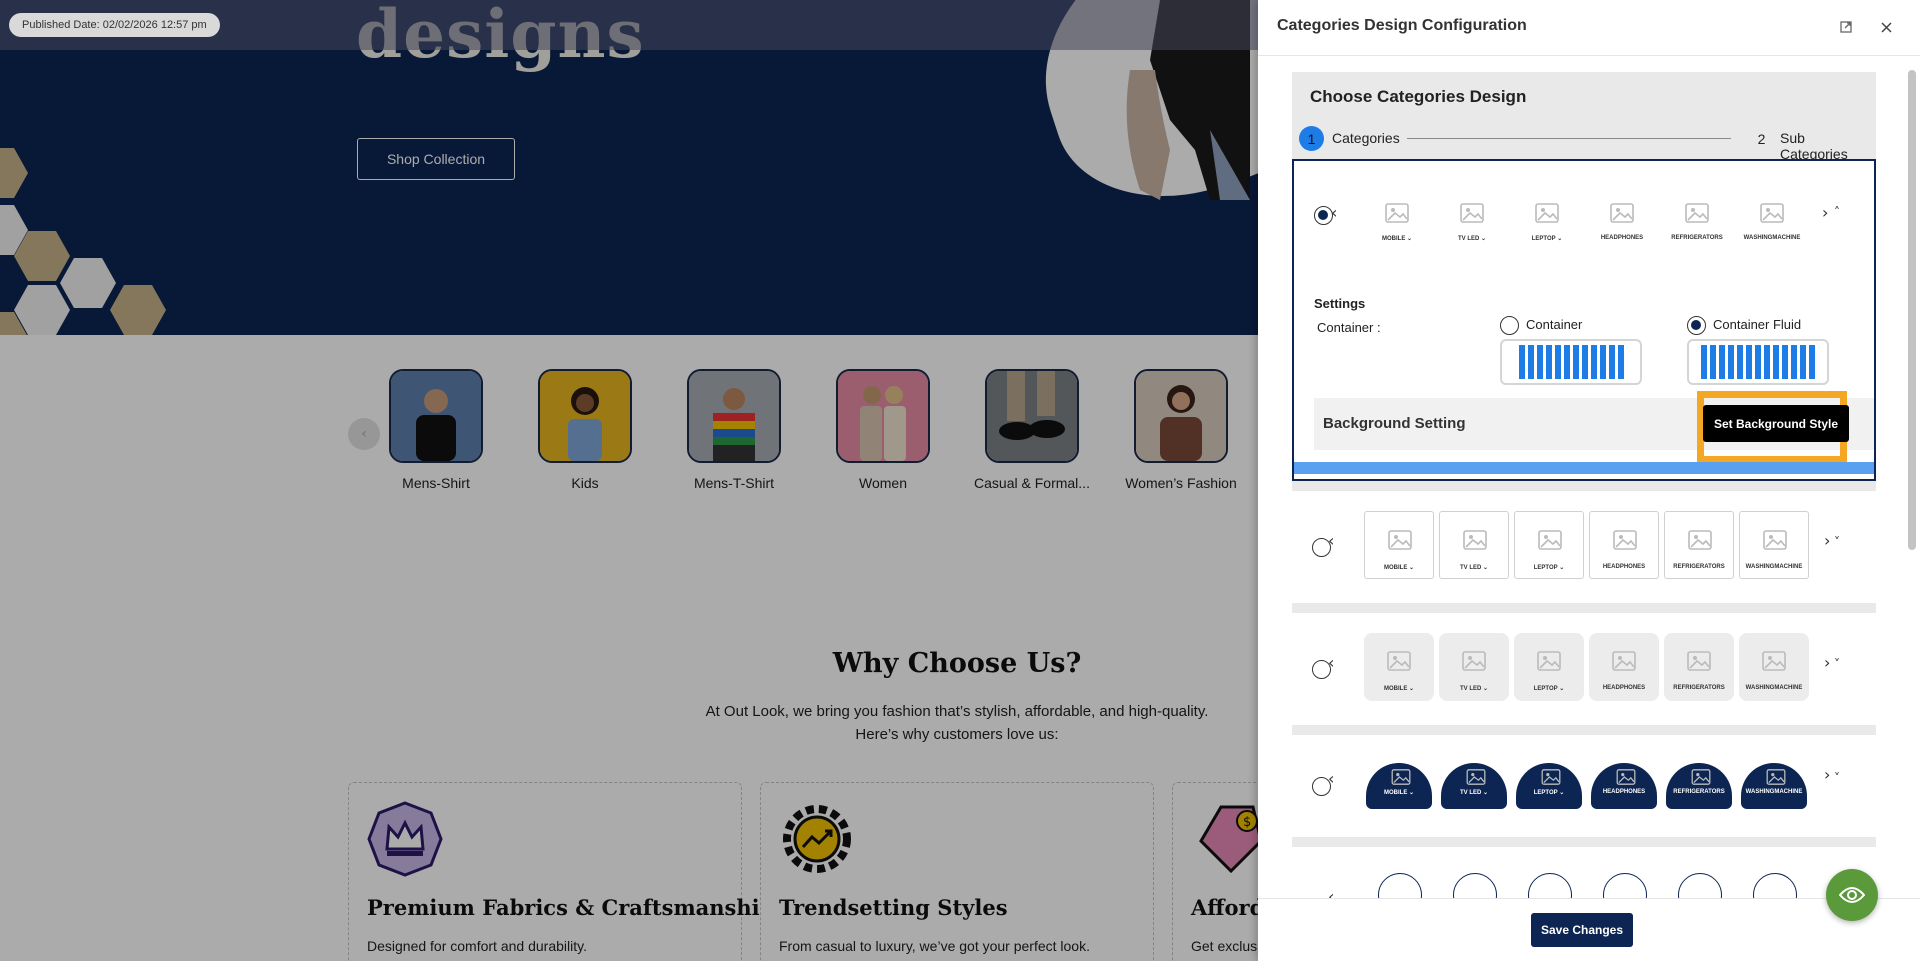 The height and width of the screenshot is (961, 1920). Describe the element at coordinates (1571, 362) in the screenshot. I see `container-preview` at that location.